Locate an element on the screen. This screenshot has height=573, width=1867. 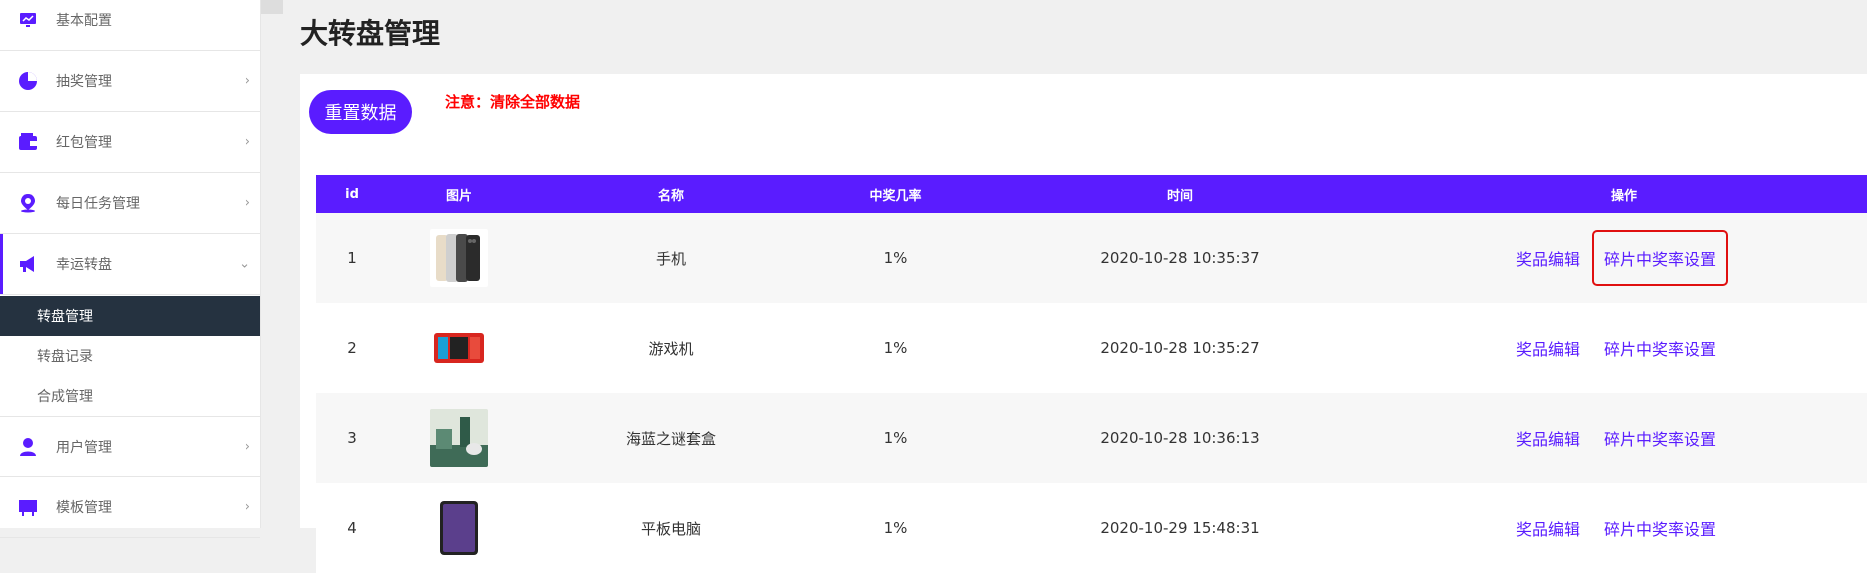
table-row: 2 游戏机 1% 2020-10-28 10:35:27 奖品编辑 碎片中奖率设 is located at coordinates (1091, 348).